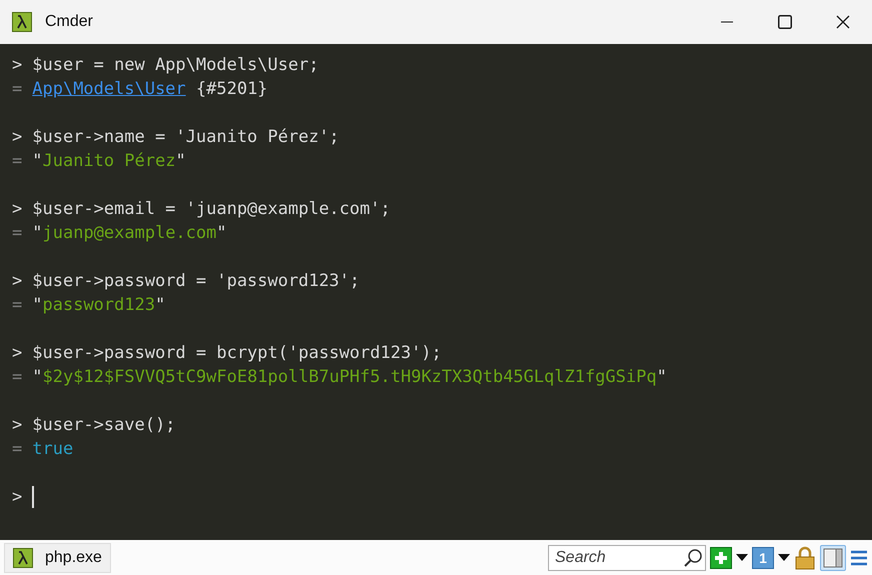 Image resolution: width=872 pixels, height=575 pixels. Describe the element at coordinates (99, 305) in the screenshot. I see `result-text: "password123"` at that location.